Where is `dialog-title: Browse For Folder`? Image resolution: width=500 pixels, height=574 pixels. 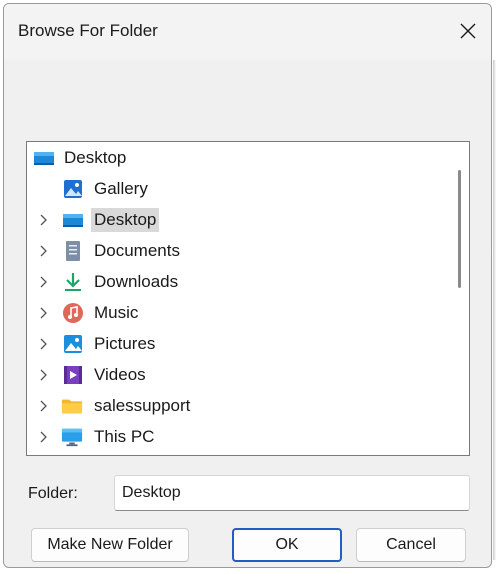
dialog-title: Browse For Folder is located at coordinates (88, 30).